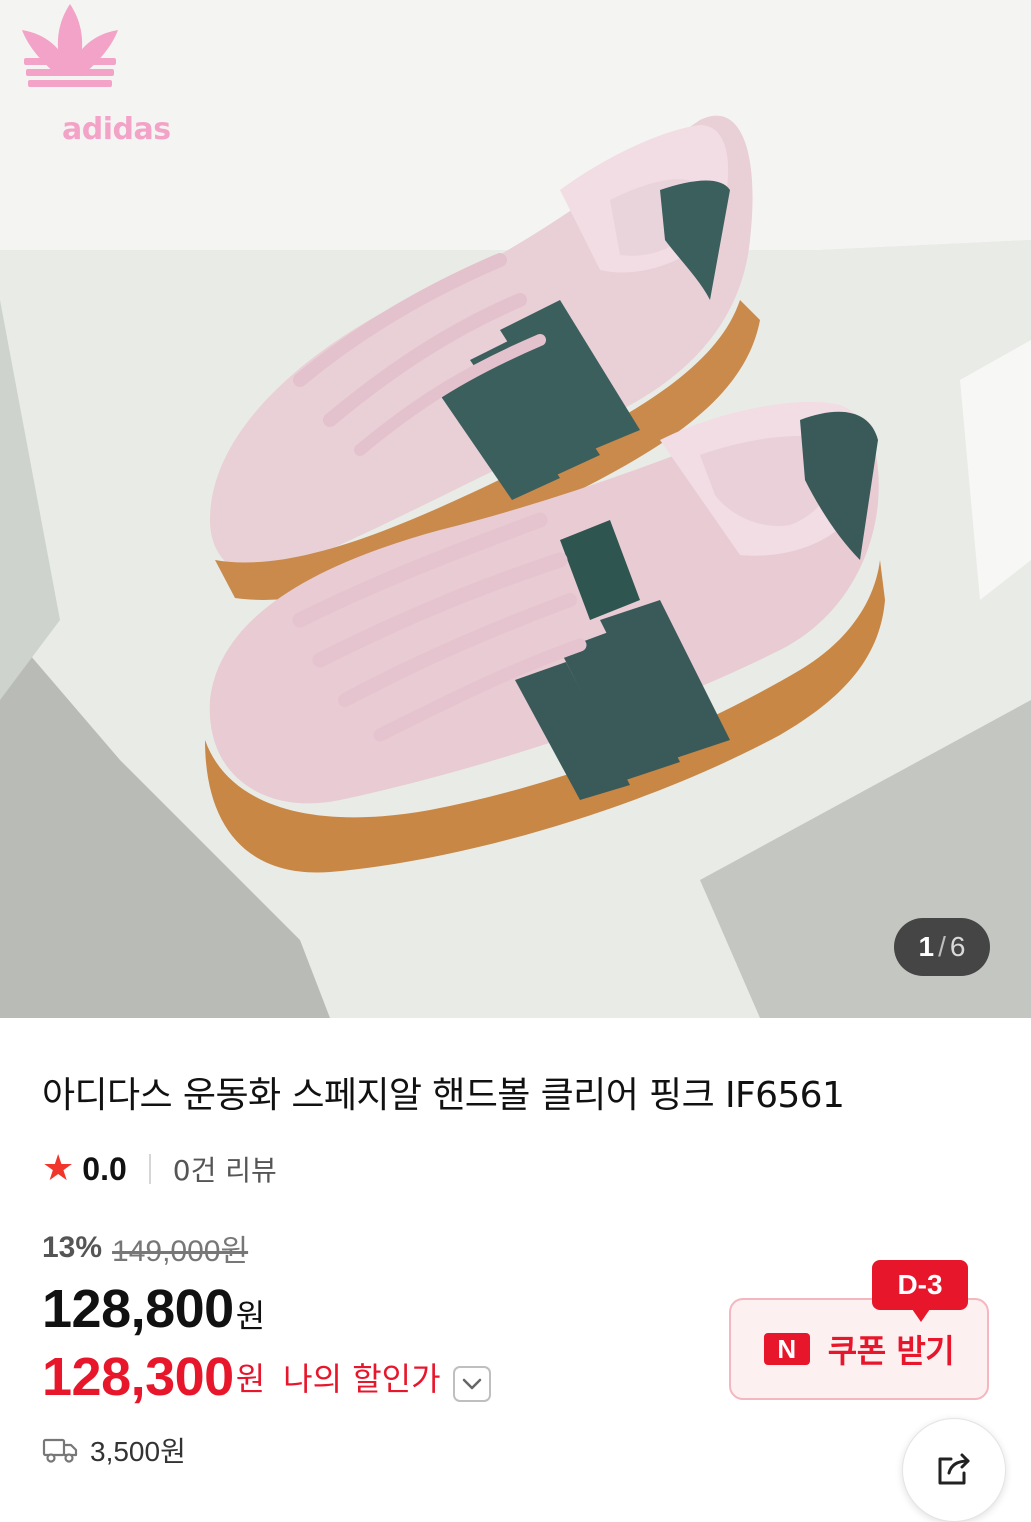  What do you see at coordinates (104, 1168) in the screenshot?
I see `rating-value: 0.0` at bounding box center [104, 1168].